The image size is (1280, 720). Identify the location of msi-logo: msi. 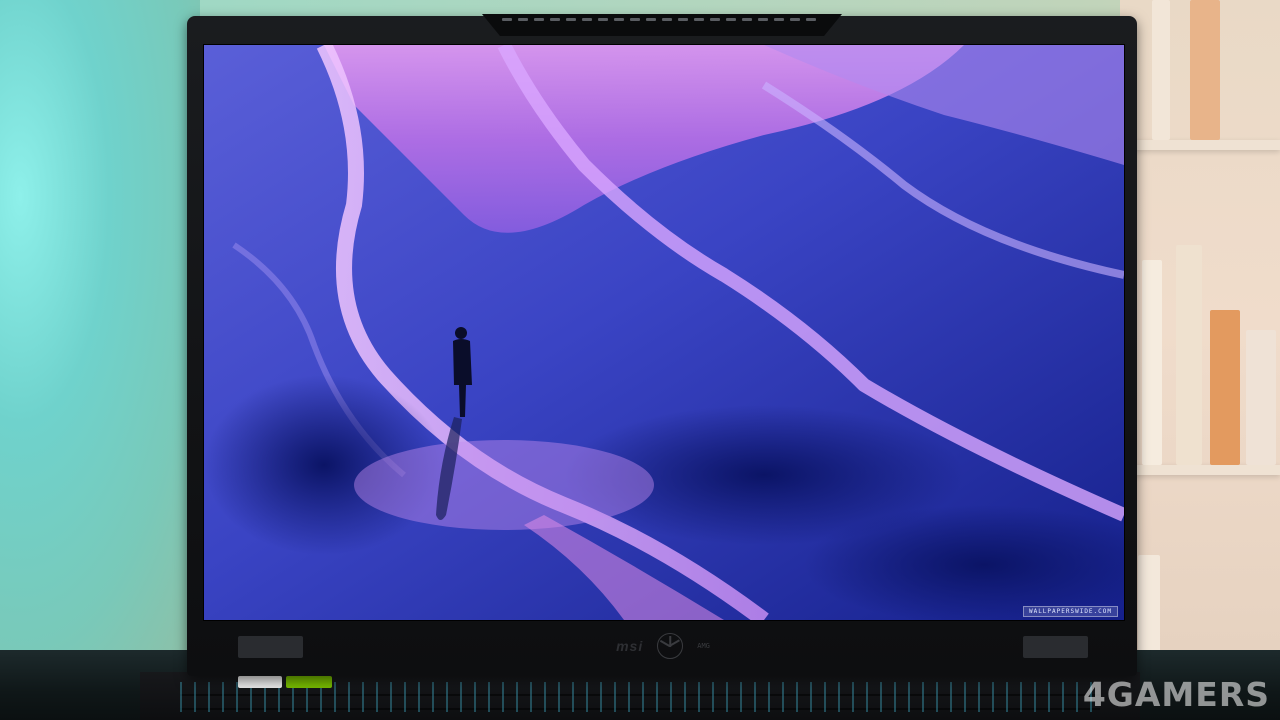
(630, 646).